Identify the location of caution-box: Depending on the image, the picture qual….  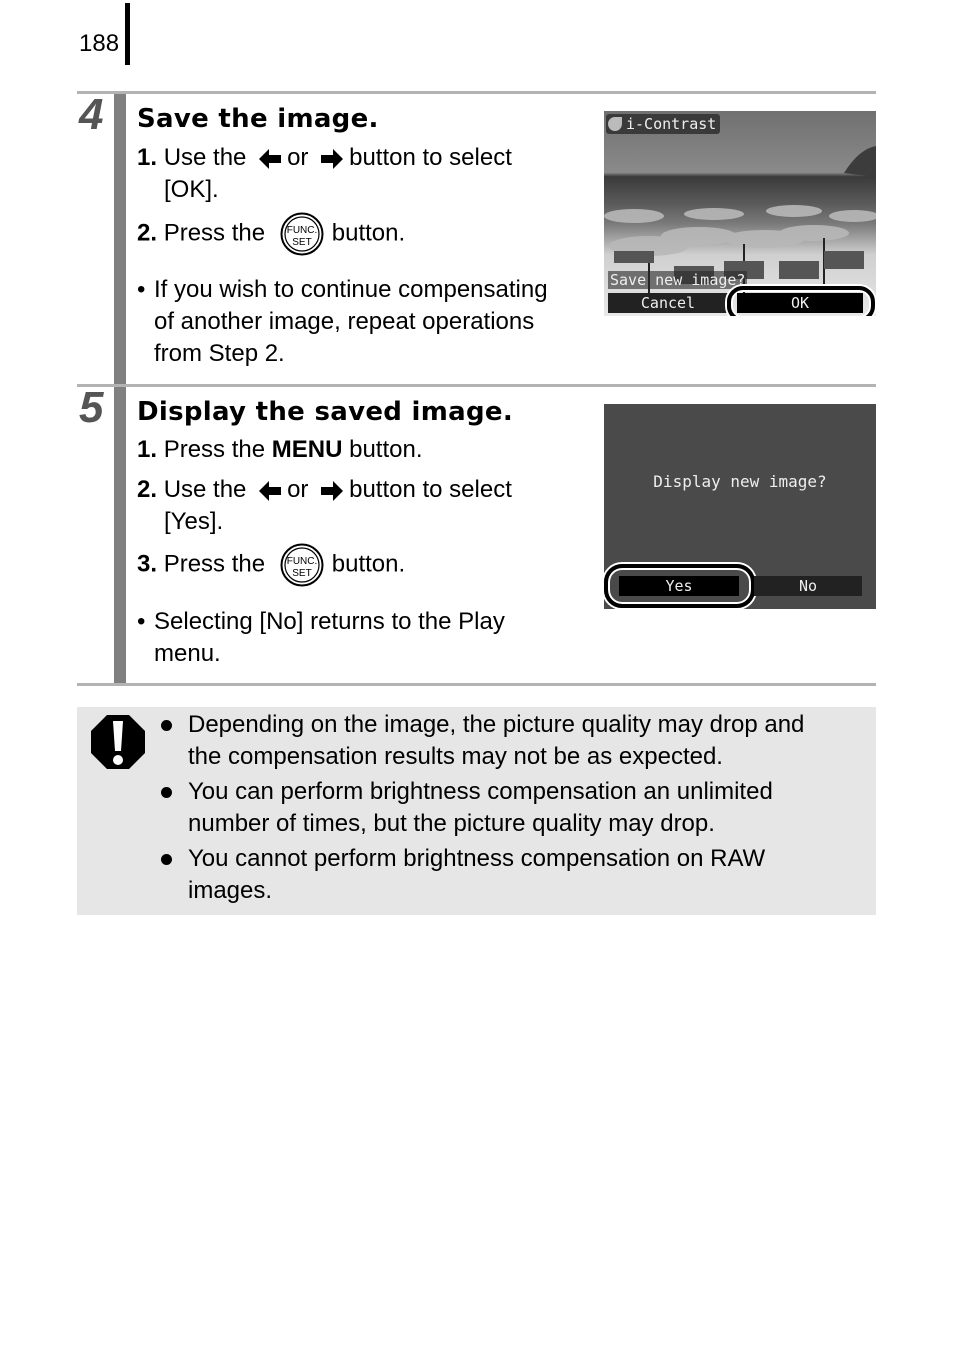
(476, 811).